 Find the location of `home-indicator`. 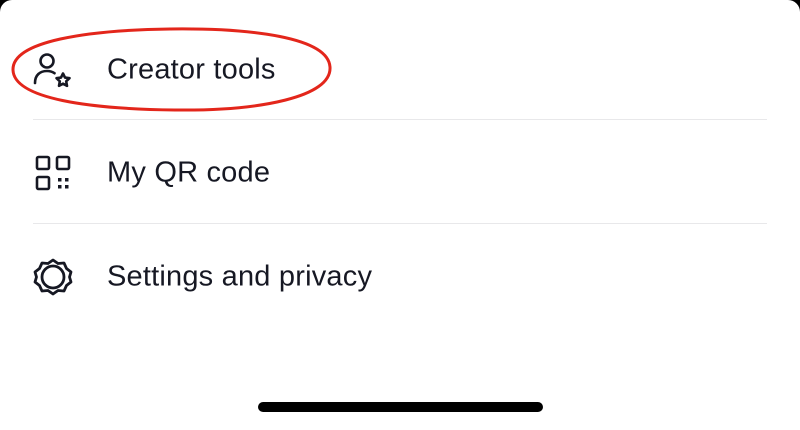

home-indicator is located at coordinates (400, 407).